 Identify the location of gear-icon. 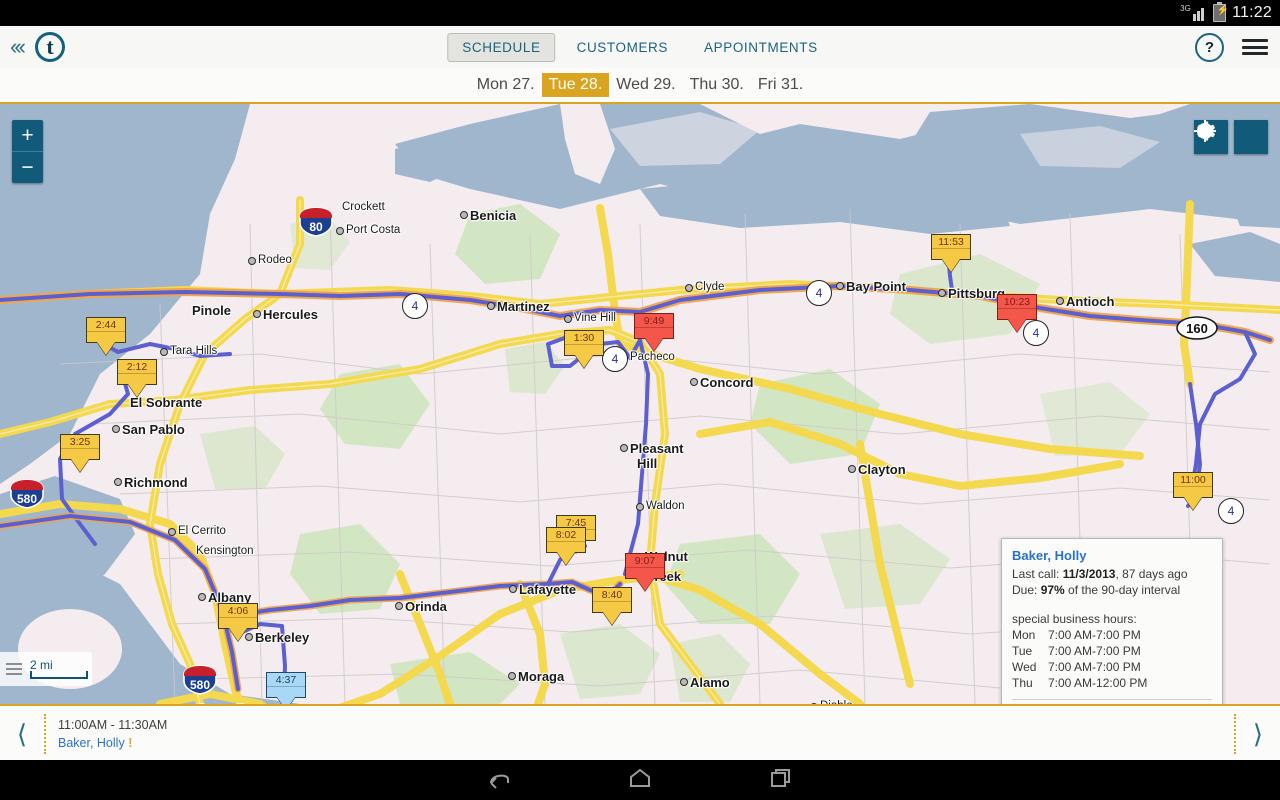
(1232, 137).